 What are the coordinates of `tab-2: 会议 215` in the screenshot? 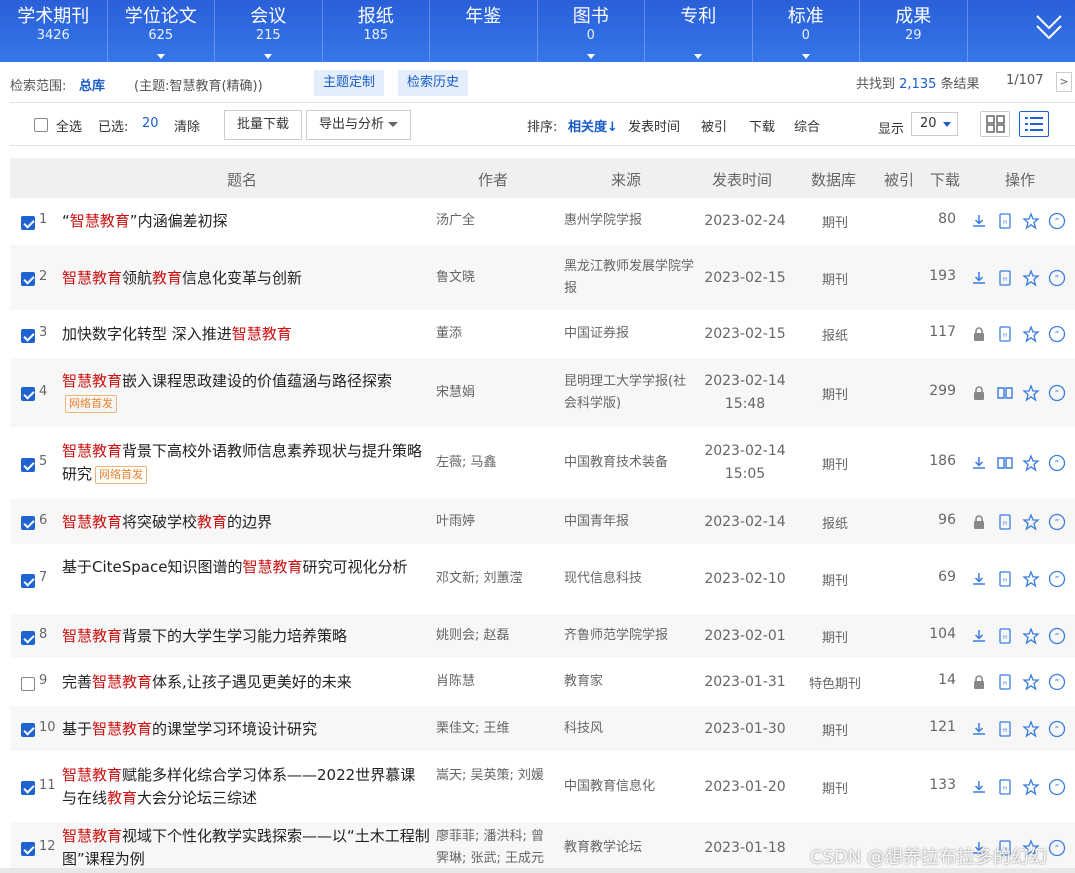 It's located at (269, 31).